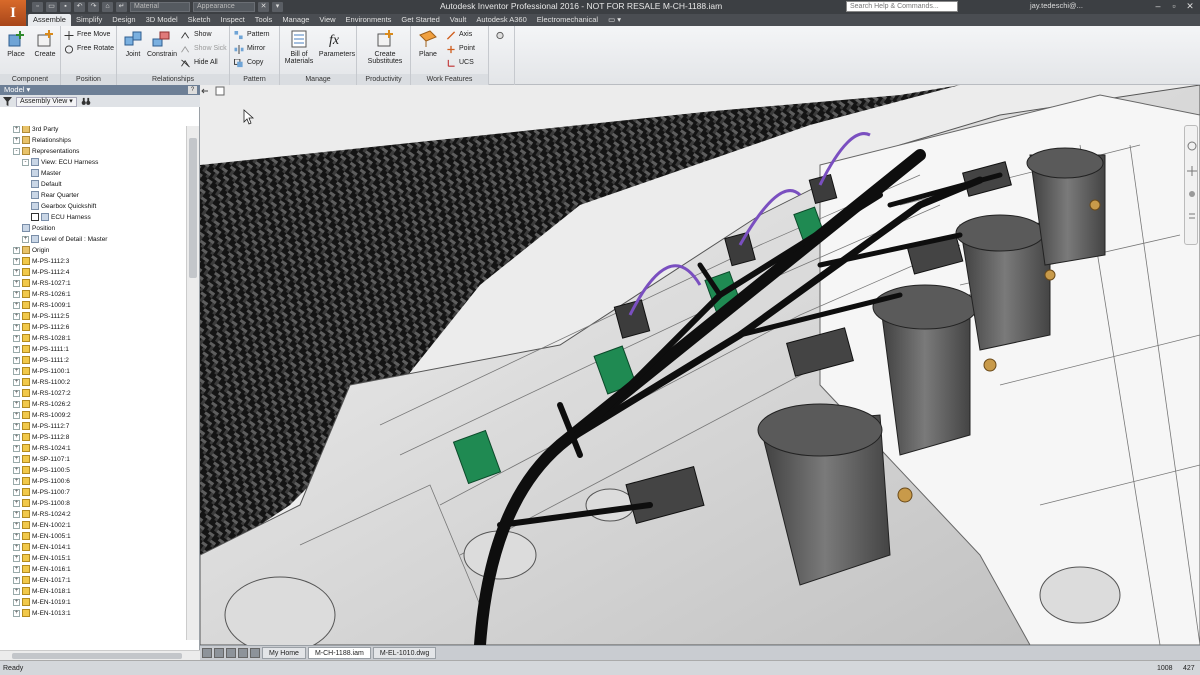  Describe the element at coordinates (133, 43) in the screenshot. I see `joint-button: Joint` at that location.